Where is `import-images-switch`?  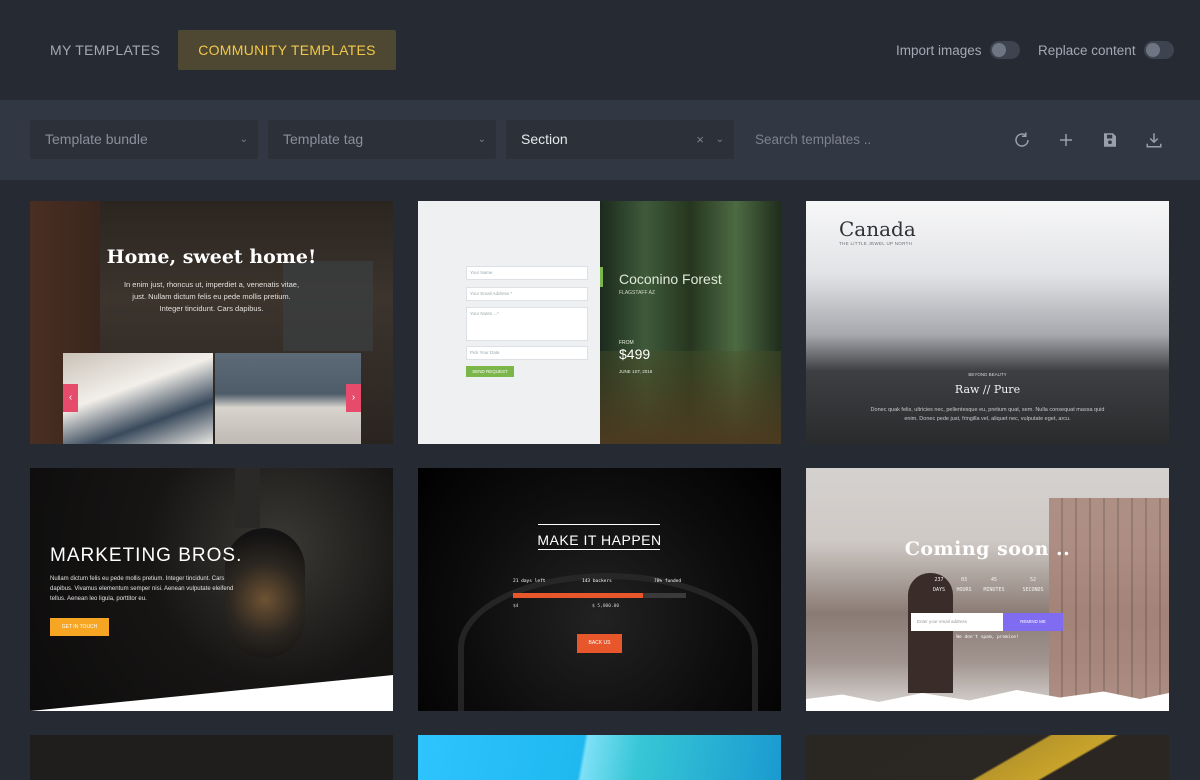
import-images-switch is located at coordinates (1004, 50).